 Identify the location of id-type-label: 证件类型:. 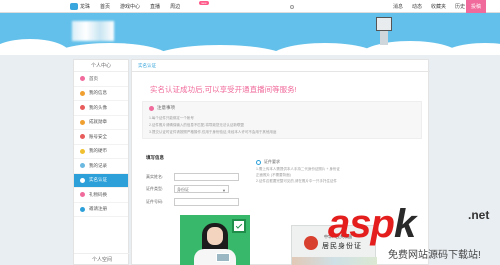
(155, 188).